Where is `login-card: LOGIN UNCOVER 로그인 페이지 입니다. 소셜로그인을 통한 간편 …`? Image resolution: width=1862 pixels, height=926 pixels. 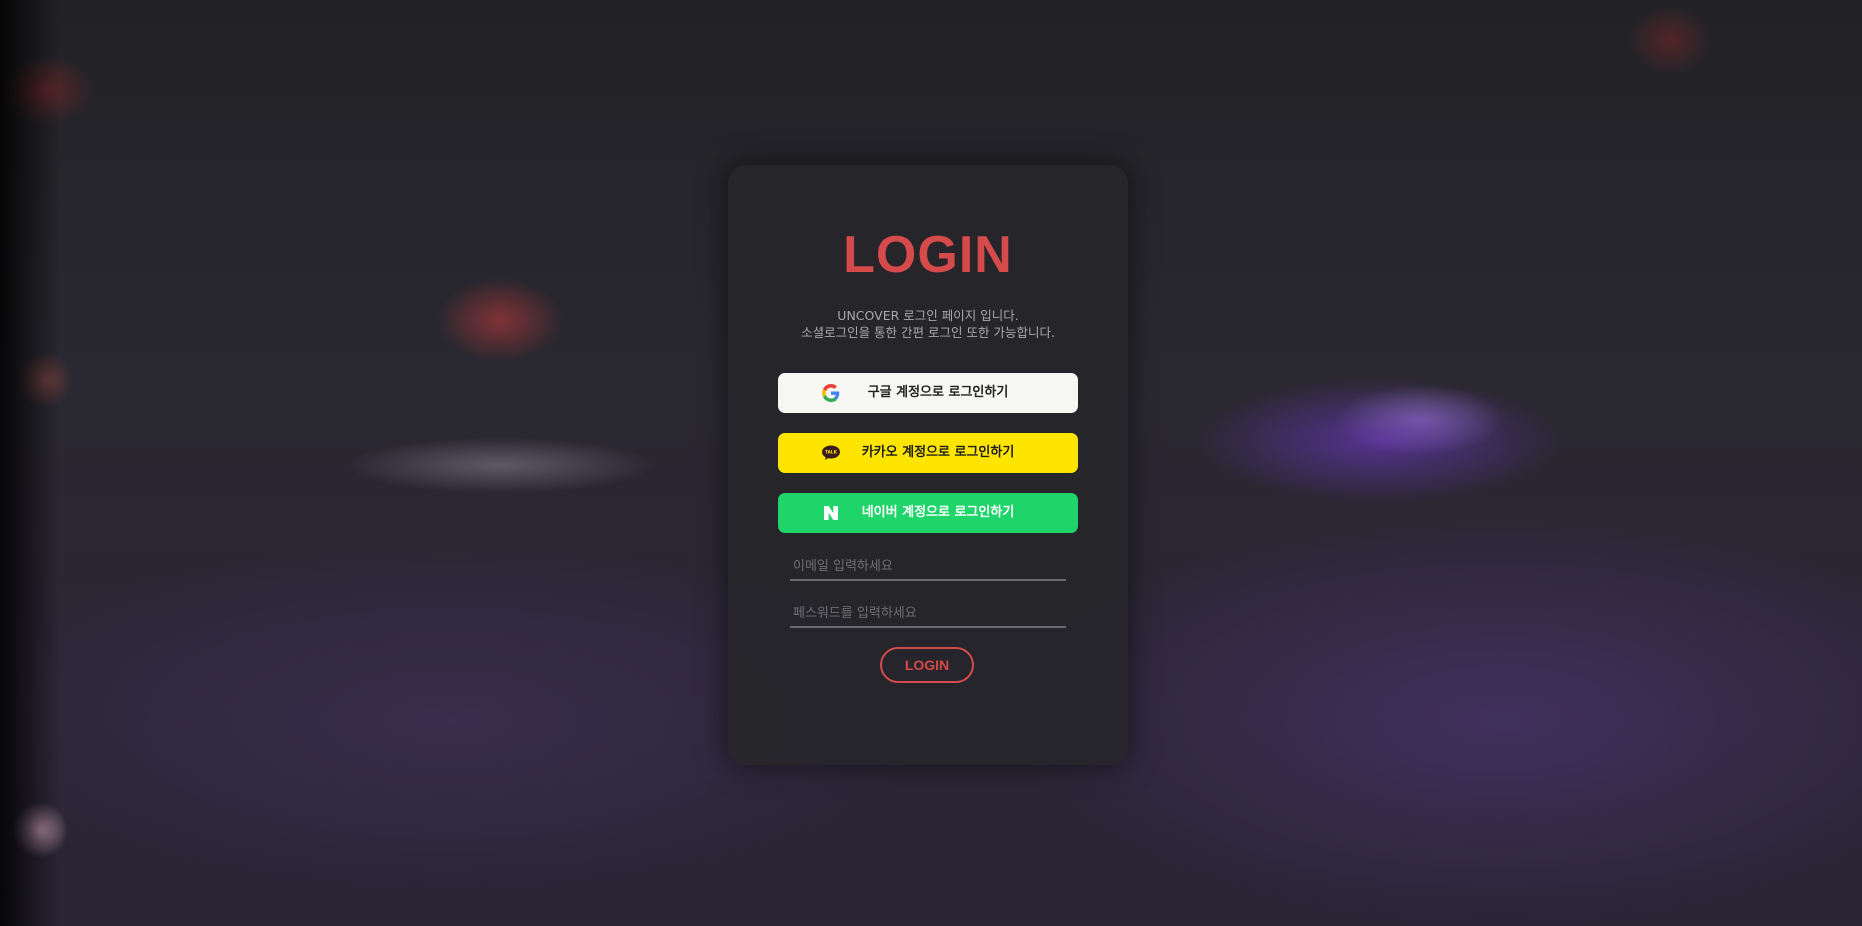
login-card: LOGIN UNCOVER 로그인 페이지 입니다. 소셜로그인을 통한 간편 … is located at coordinates (928, 465).